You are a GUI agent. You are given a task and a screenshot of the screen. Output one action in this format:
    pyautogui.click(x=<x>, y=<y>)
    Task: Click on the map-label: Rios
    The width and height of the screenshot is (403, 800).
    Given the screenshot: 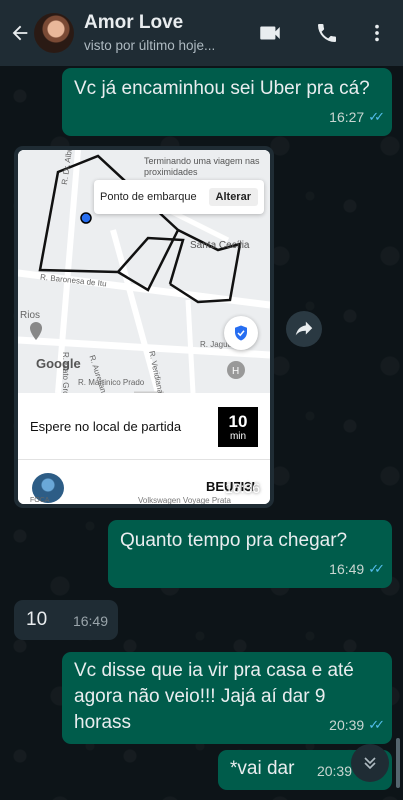 What is the action you would take?
    pyautogui.click(x=30, y=315)
    